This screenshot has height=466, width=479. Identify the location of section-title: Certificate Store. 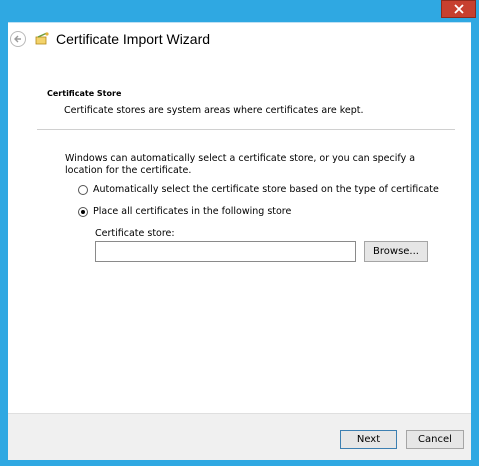
(84, 93).